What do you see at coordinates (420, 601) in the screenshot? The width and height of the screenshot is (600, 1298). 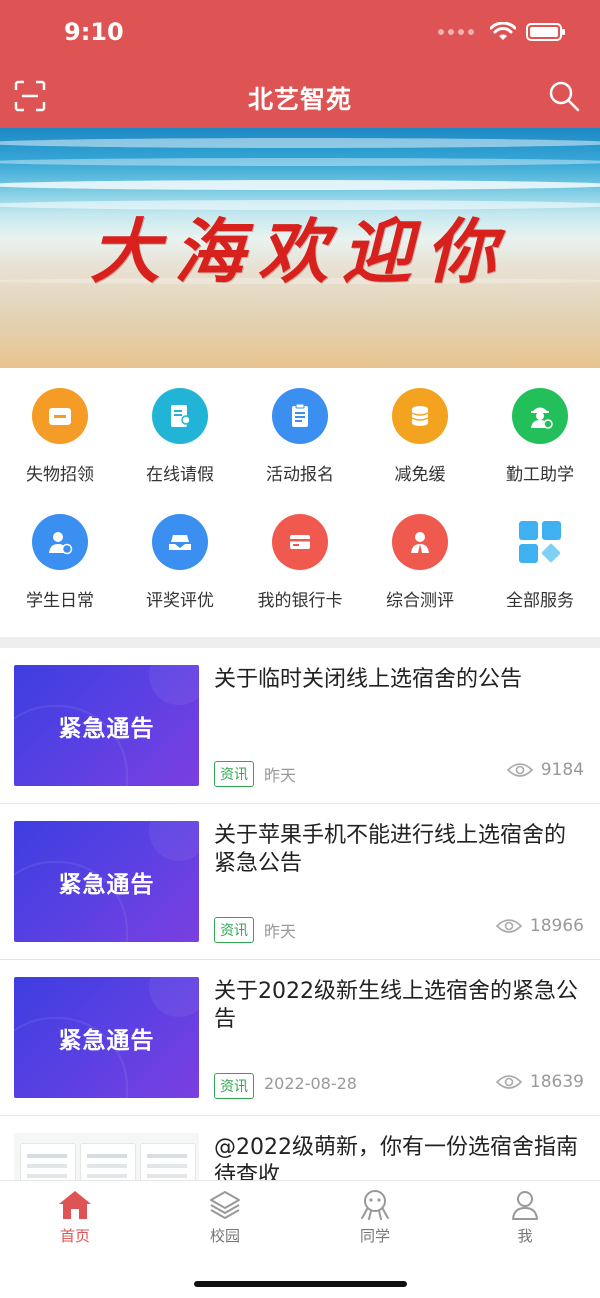 I see `service-label: 综合测评` at bounding box center [420, 601].